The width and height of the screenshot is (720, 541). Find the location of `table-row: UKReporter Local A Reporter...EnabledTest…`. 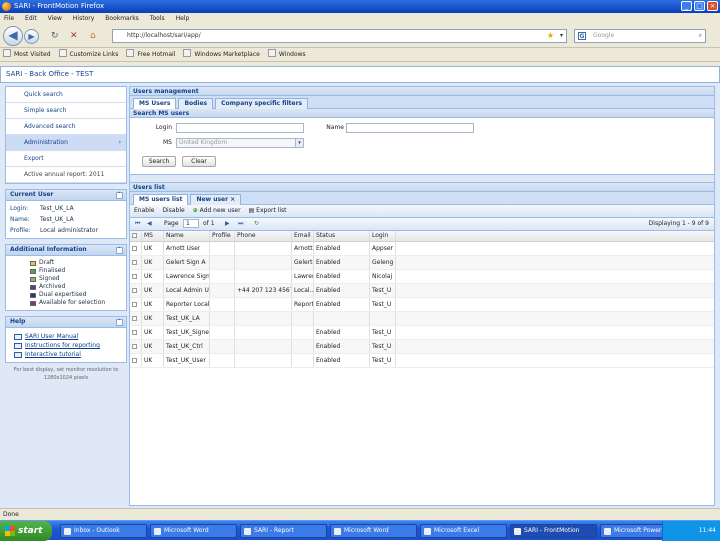

table-row: UKReporter Local A Reporter...EnabledTest… is located at coordinates (422, 305).